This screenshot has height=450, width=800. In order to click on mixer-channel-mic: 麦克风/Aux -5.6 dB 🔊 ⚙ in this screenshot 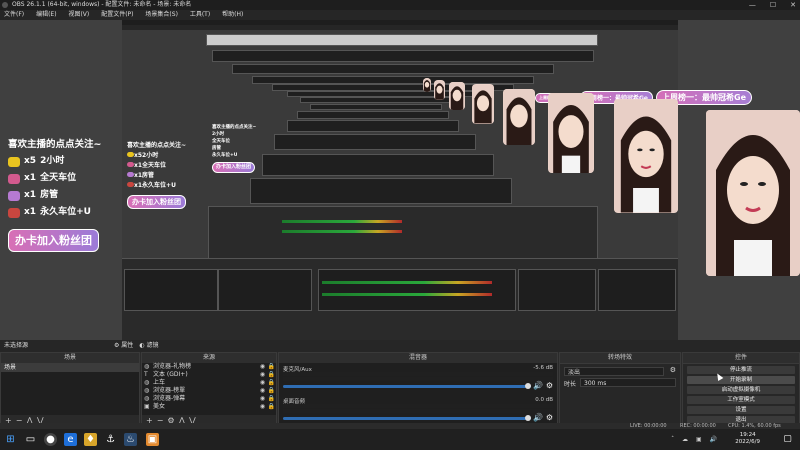, I will do `click(418, 379)`.